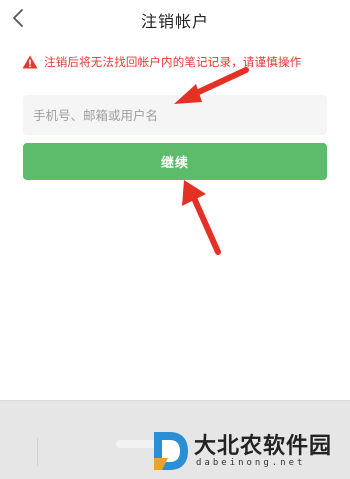 The height and width of the screenshot is (479, 350). What do you see at coordinates (251, 463) in the screenshot?
I see `watermark-url: dabeinong.net` at bounding box center [251, 463].